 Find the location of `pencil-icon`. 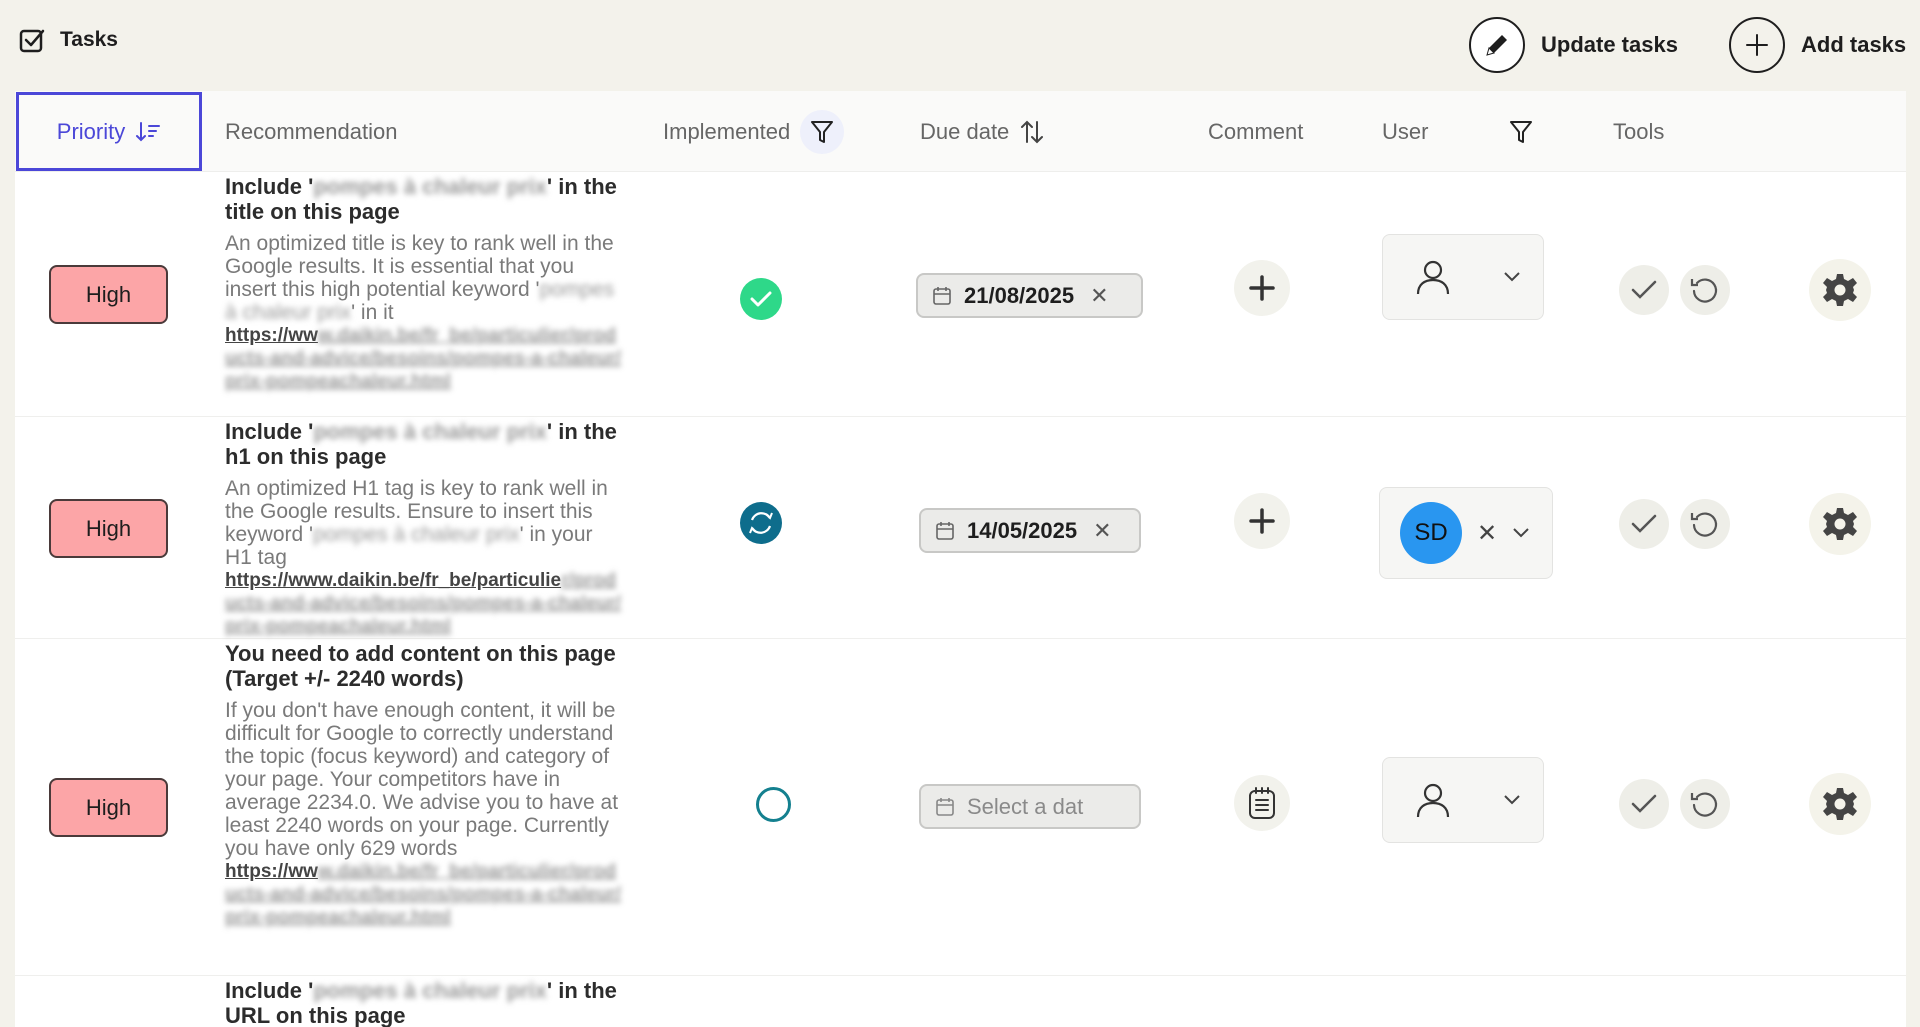

pencil-icon is located at coordinates (1497, 45).